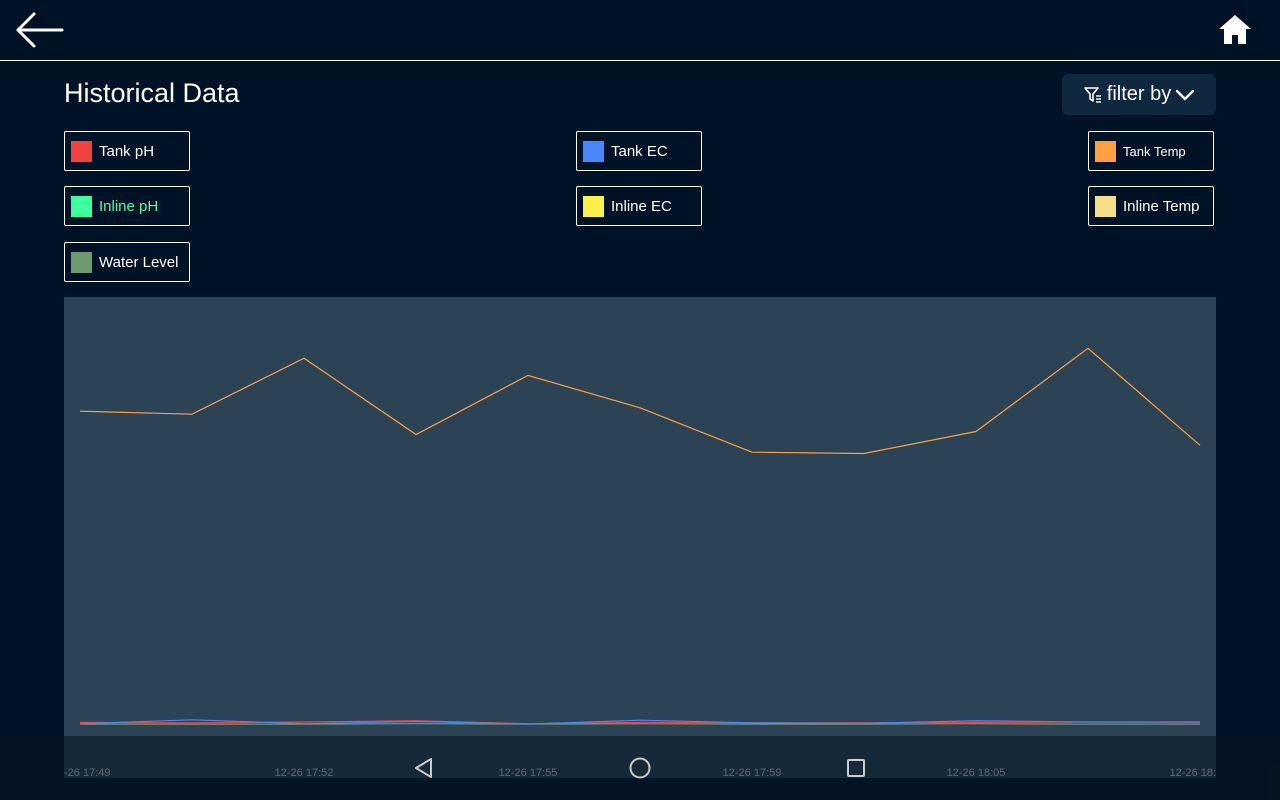 This screenshot has width=1280, height=800. I want to click on legend-toggle-tank-temp: Tank Temp, so click(1151, 151).